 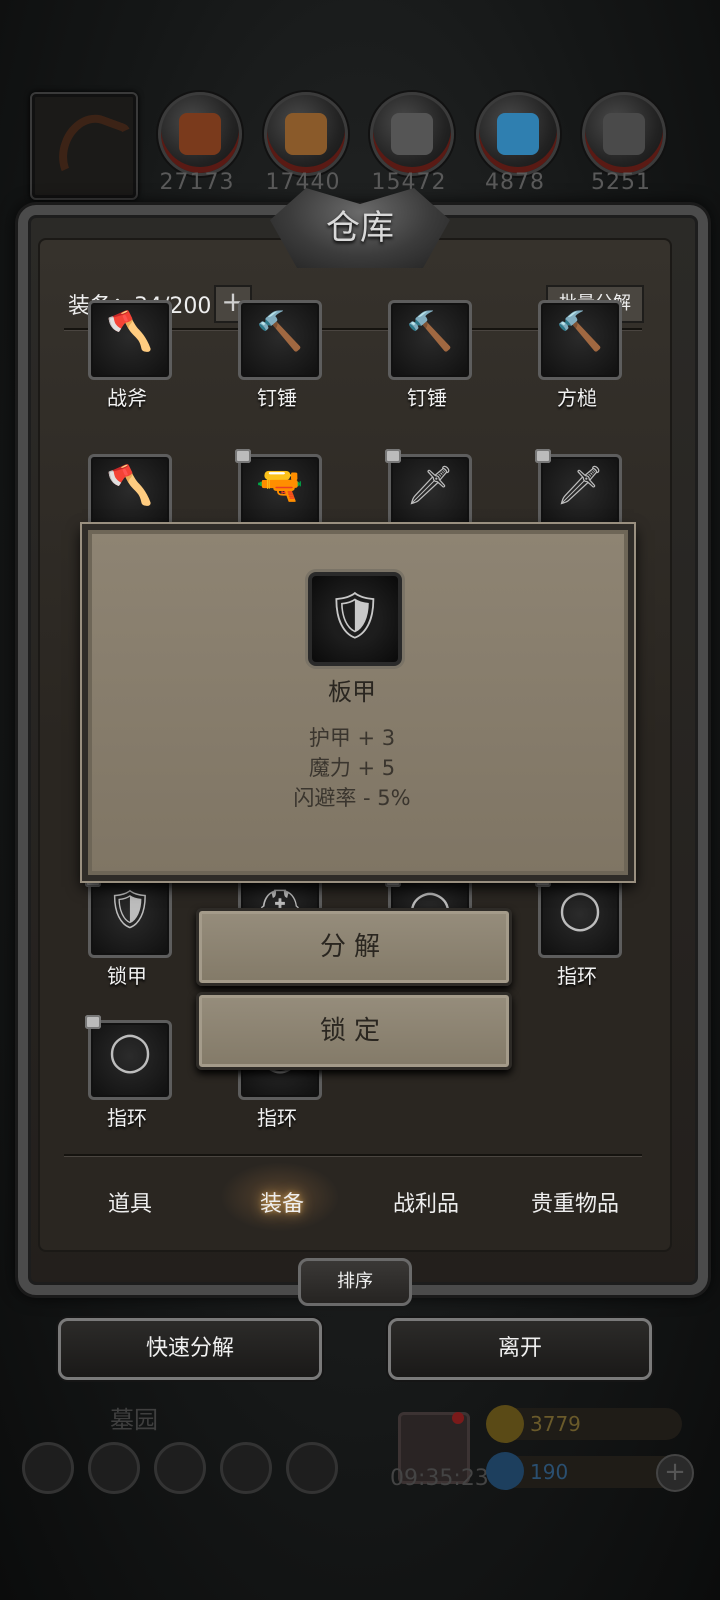 What do you see at coordinates (549, 1472) in the screenshot?
I see `gem-amount: 190` at bounding box center [549, 1472].